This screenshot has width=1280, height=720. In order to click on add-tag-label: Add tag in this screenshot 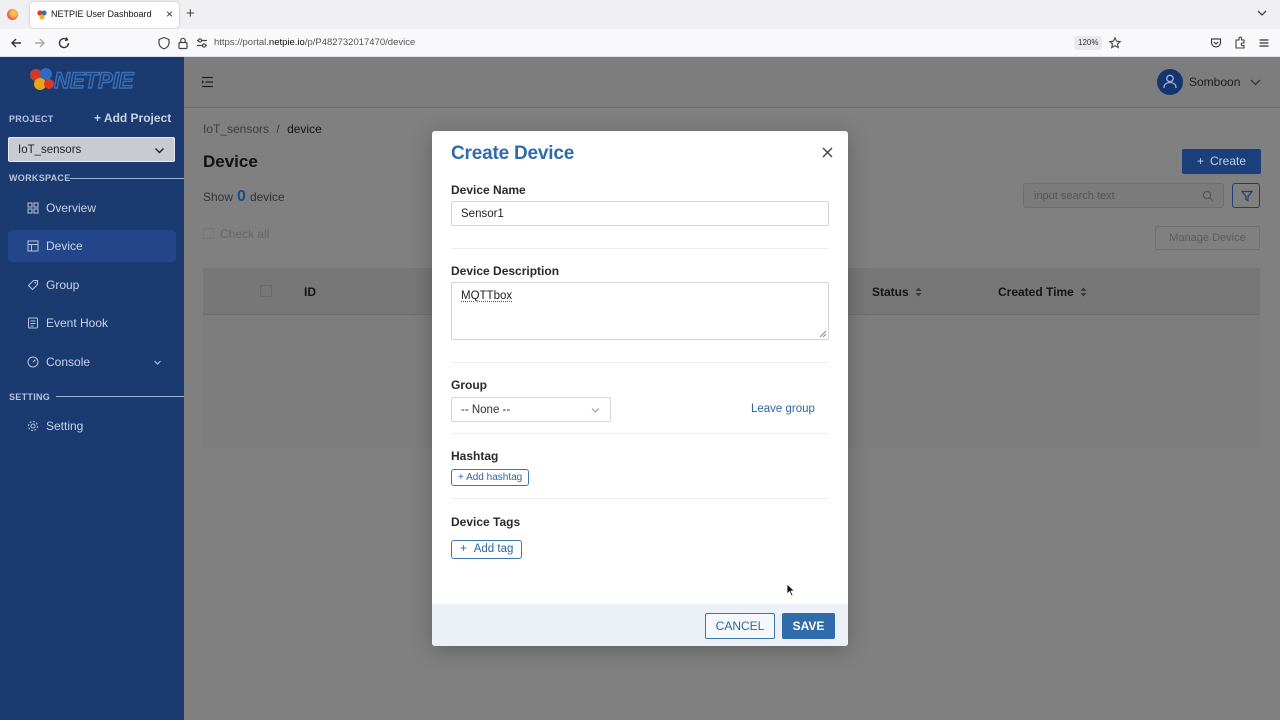, I will do `click(493, 549)`.